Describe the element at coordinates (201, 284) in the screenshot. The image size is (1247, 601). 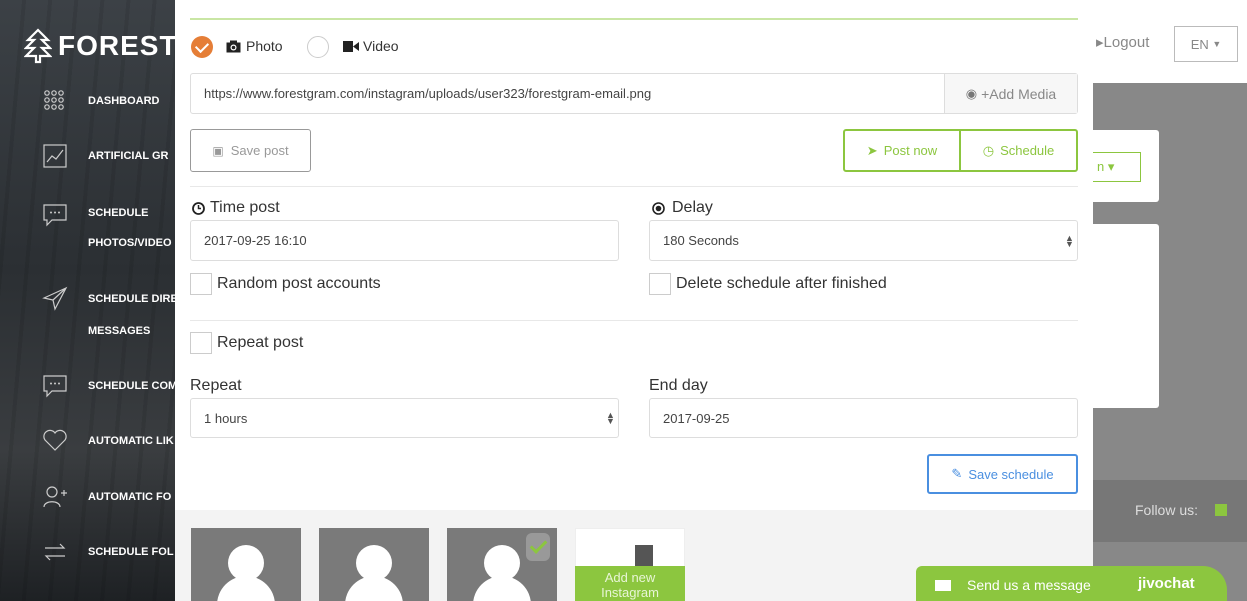
I see `random-accounts-checkbox` at that location.